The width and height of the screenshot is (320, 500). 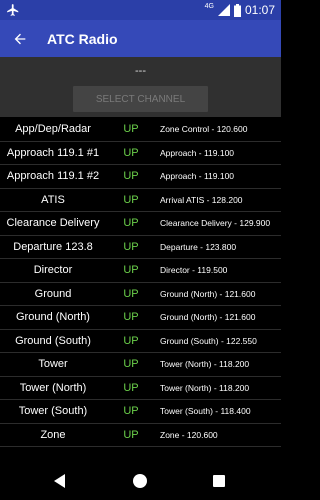 What do you see at coordinates (53, 246) in the screenshot?
I see `channel-name: Departure 123.8` at bounding box center [53, 246].